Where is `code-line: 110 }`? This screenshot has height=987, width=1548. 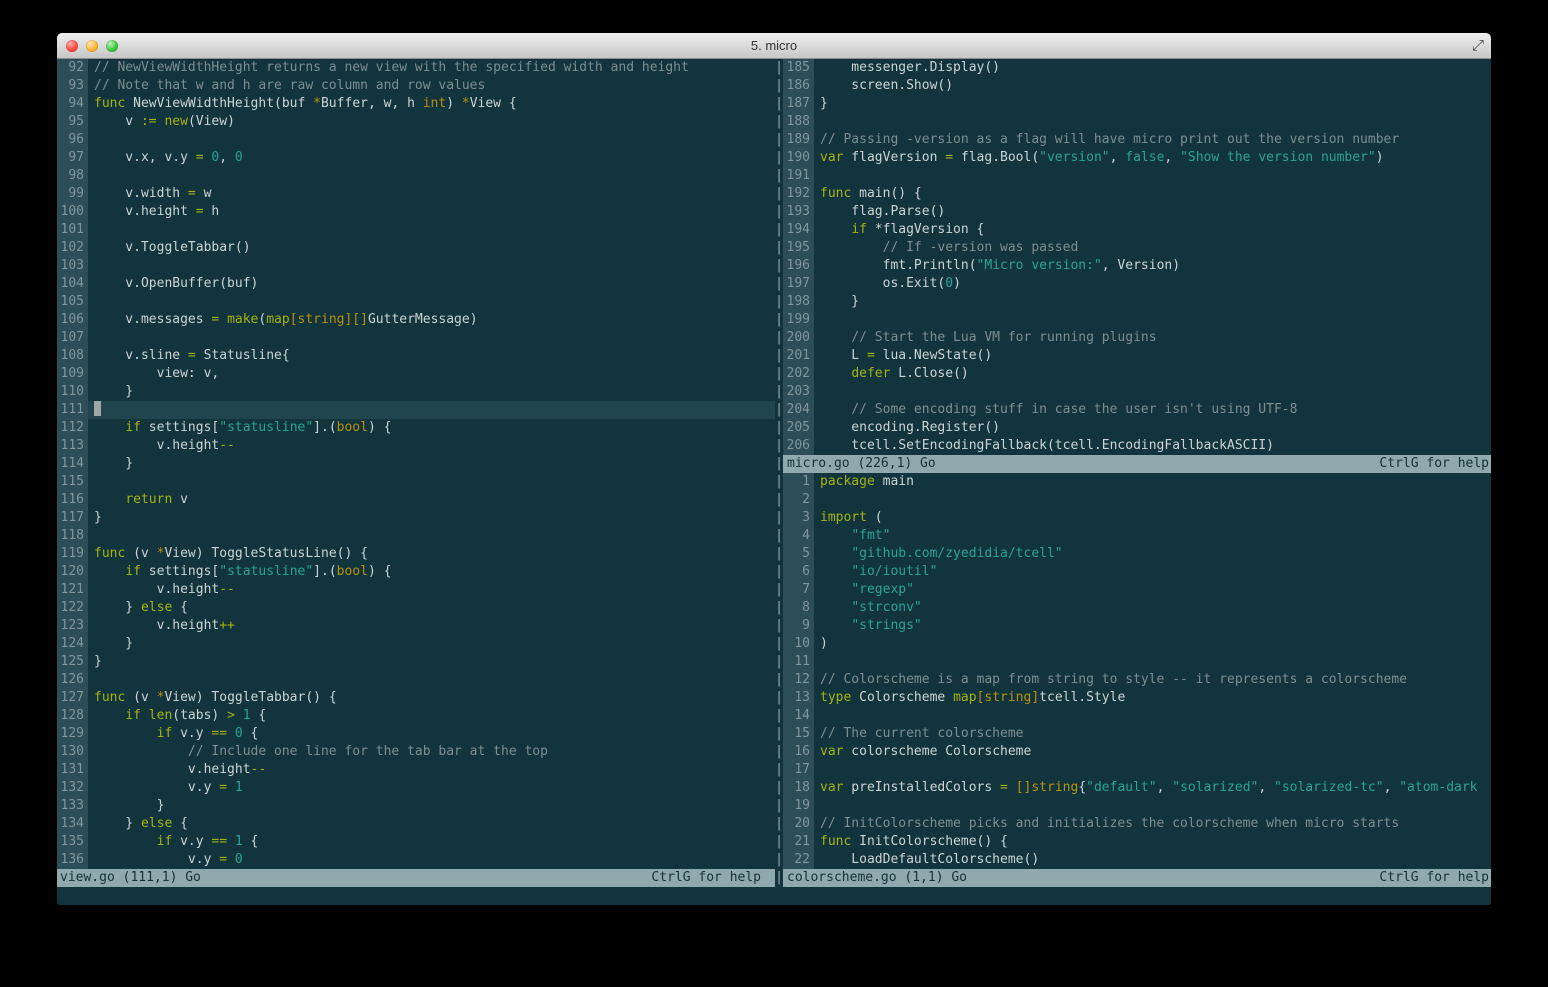 code-line: 110 } is located at coordinates (416, 392).